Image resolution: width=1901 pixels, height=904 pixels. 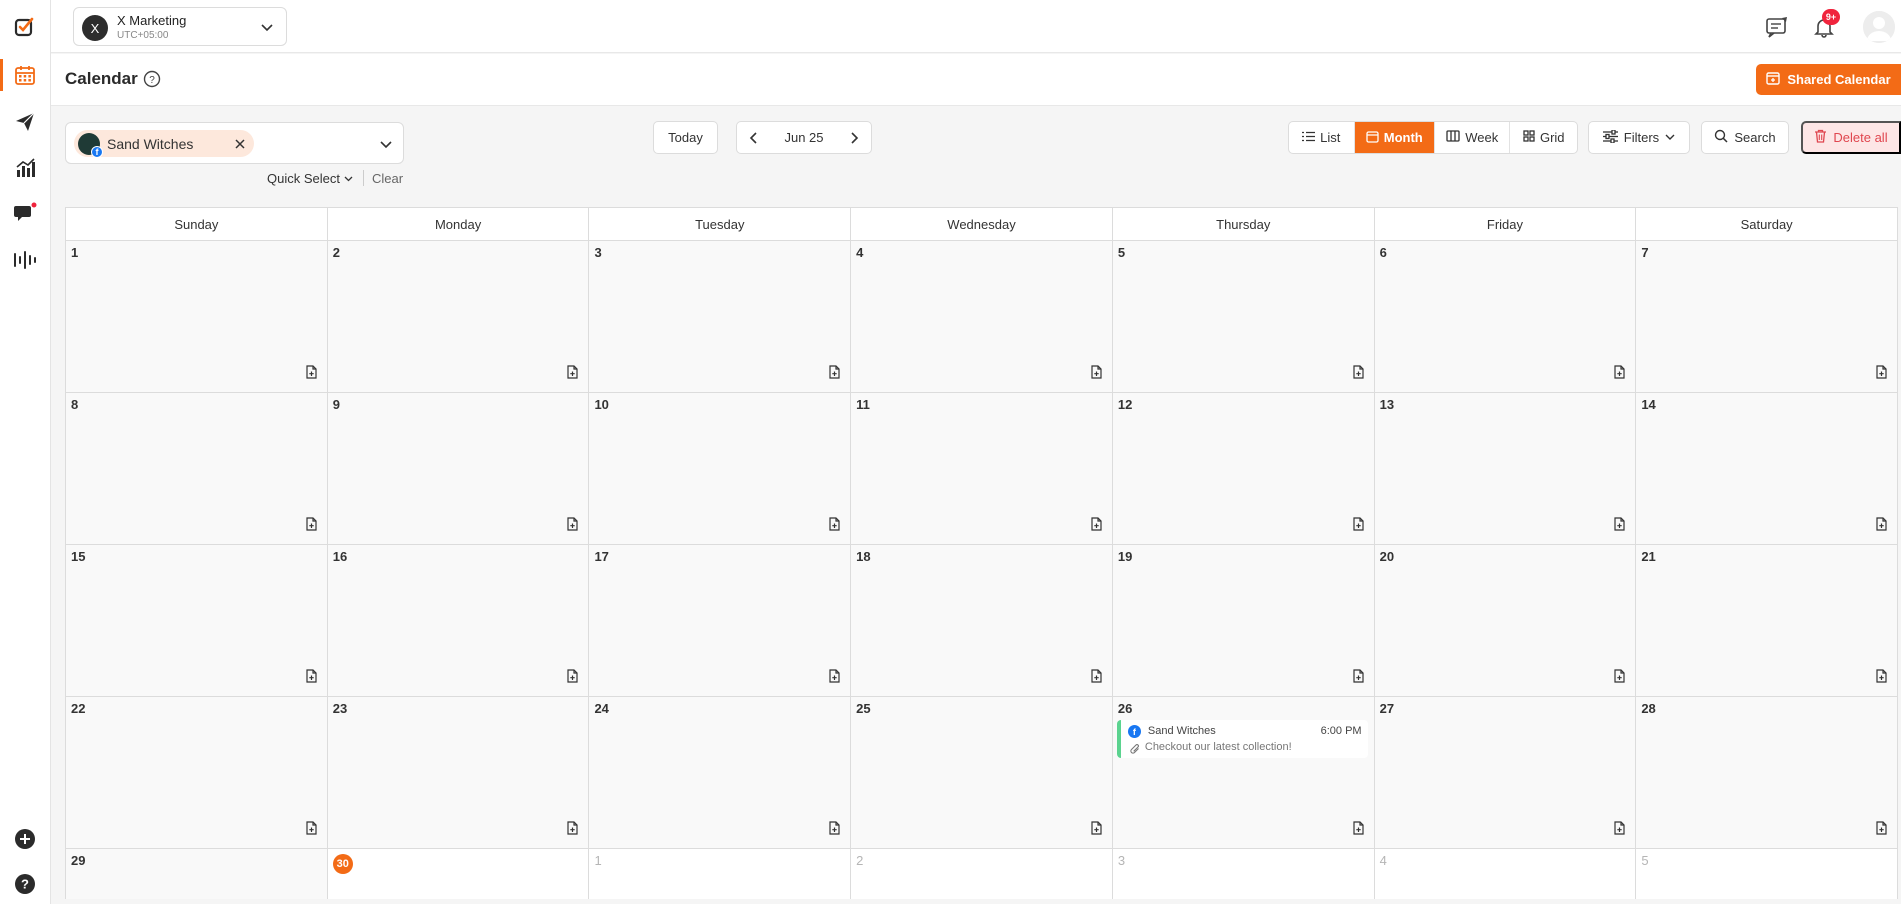 What do you see at coordinates (1243, 620) in the screenshot?
I see `calendar-day-cell: 19` at bounding box center [1243, 620].